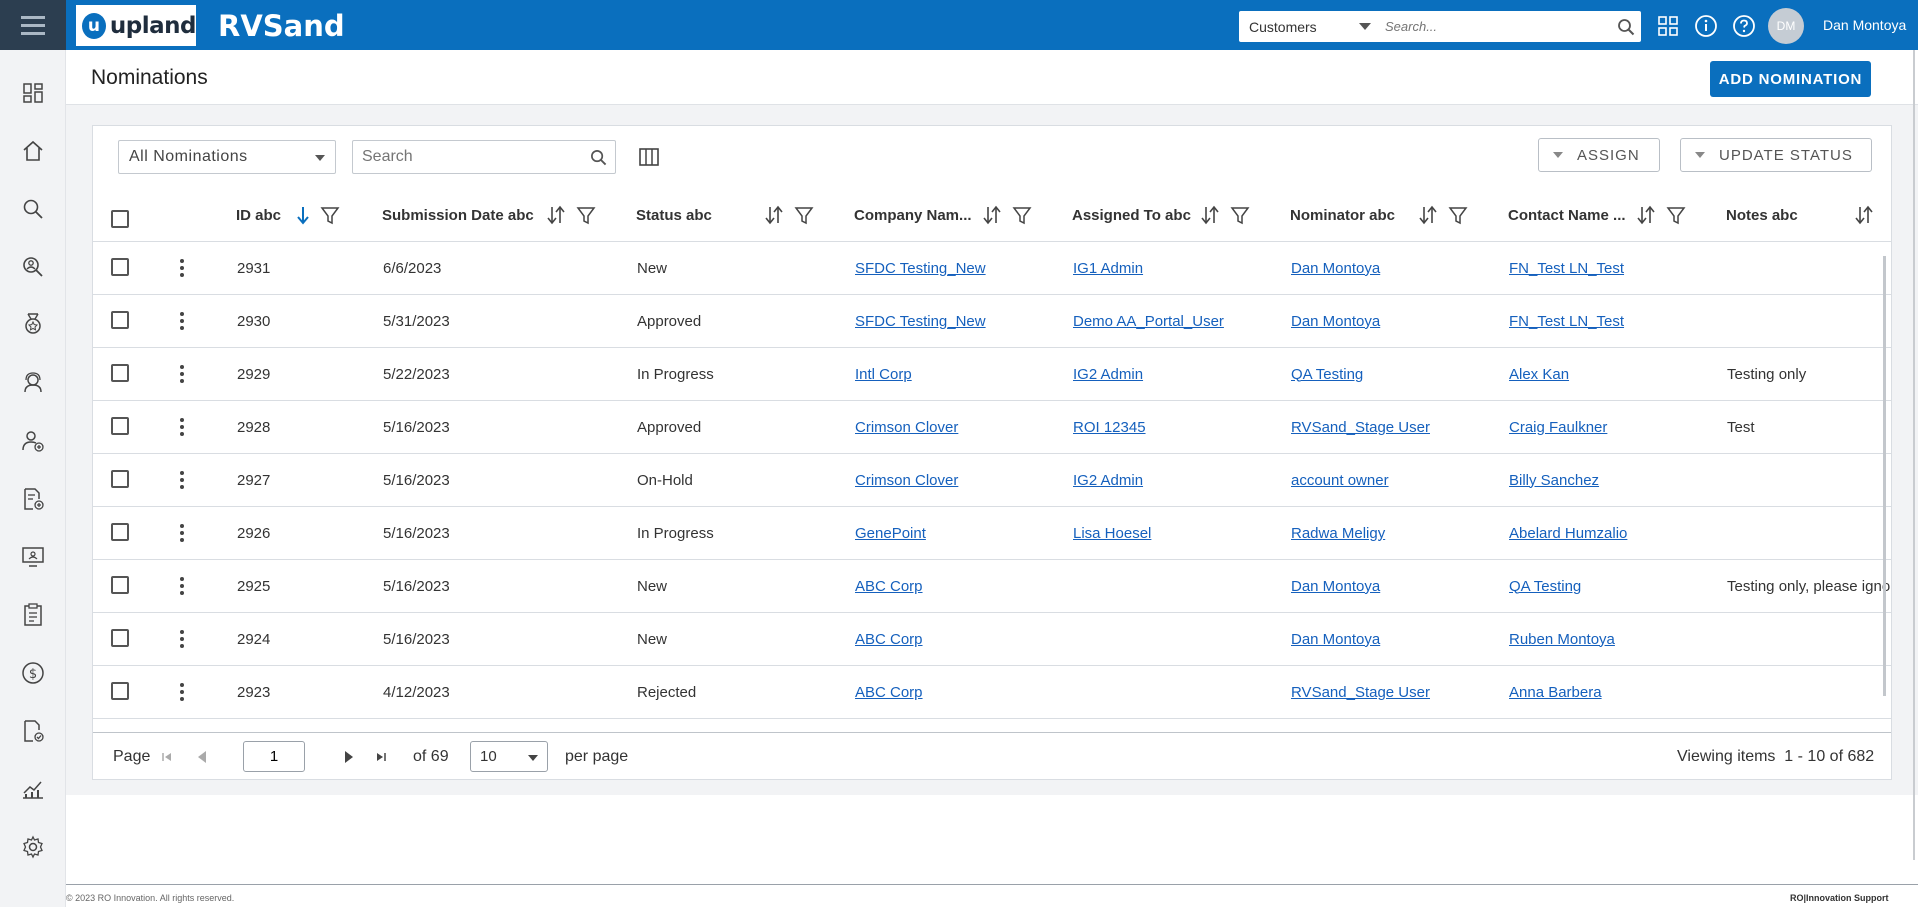 The width and height of the screenshot is (1918, 907). I want to click on support-link: RO|Innovation Support, so click(1839, 898).